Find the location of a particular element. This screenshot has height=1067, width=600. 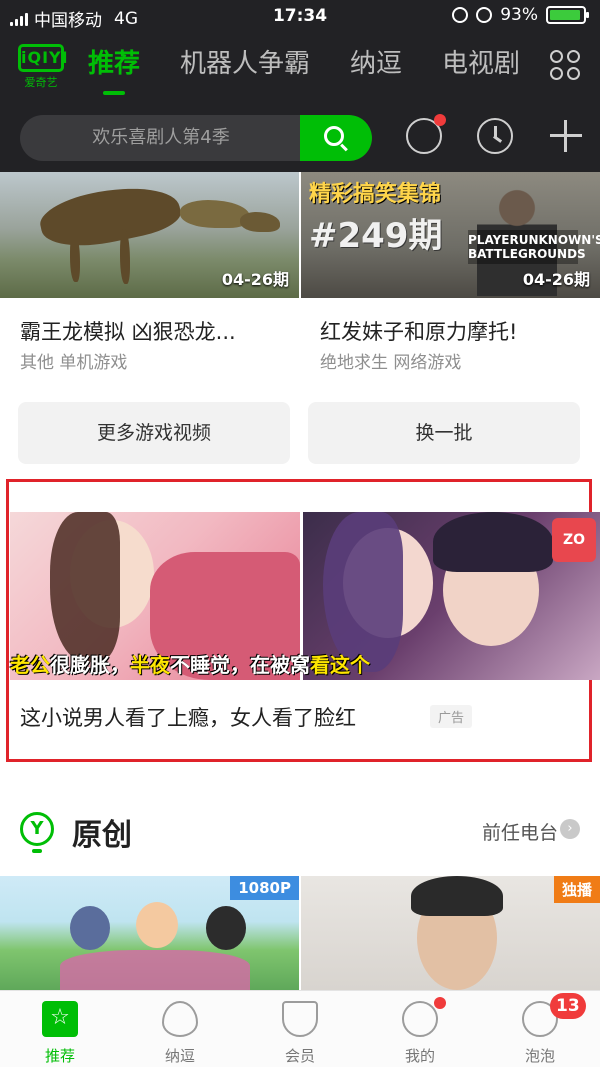

bottom-tab-bar: 推荐 纳逗 会员 我的 13 泡泡 is located at coordinates (300, 1028).